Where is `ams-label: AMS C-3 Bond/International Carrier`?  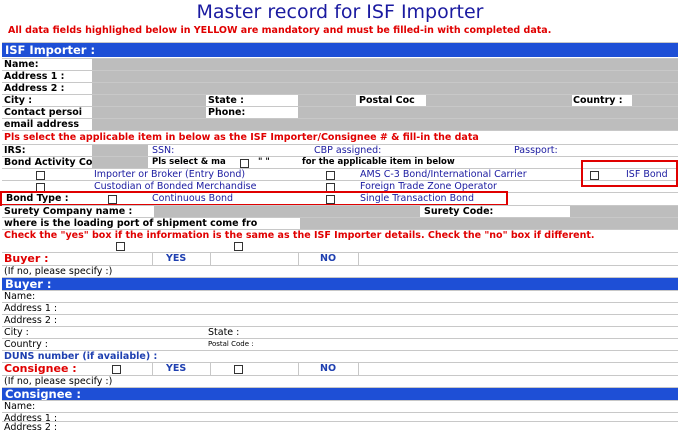 ams-label: AMS C-3 Bond/International Carrier is located at coordinates (443, 174).